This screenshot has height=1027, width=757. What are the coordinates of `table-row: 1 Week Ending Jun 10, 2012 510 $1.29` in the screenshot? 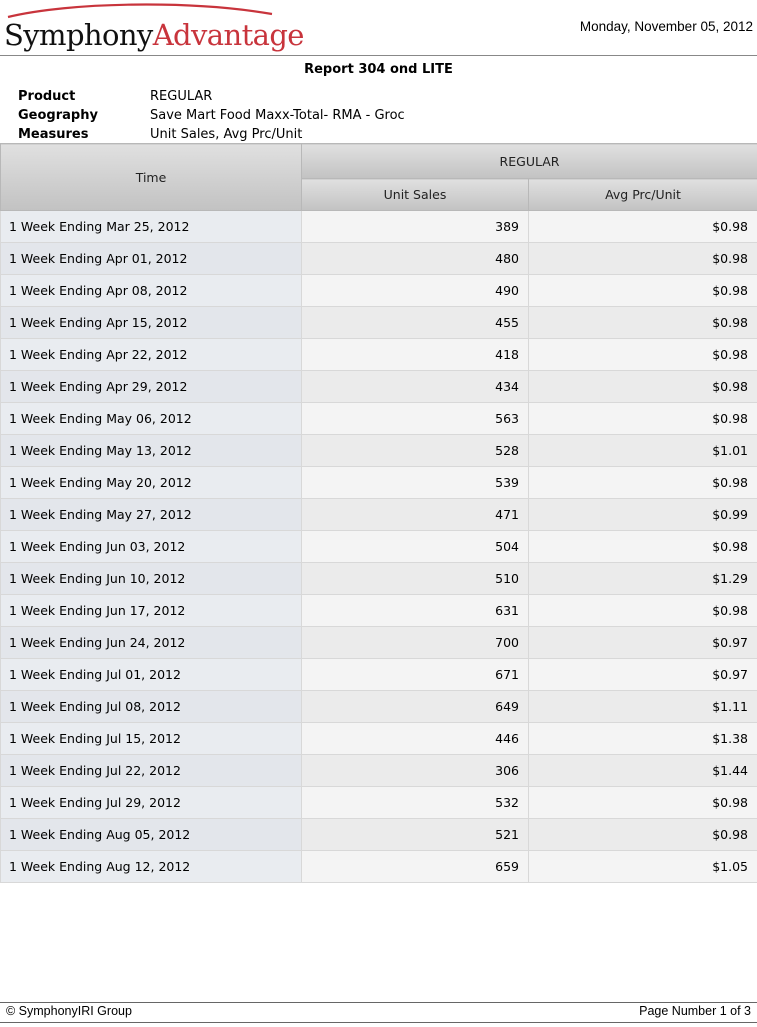 It's located at (378, 578).